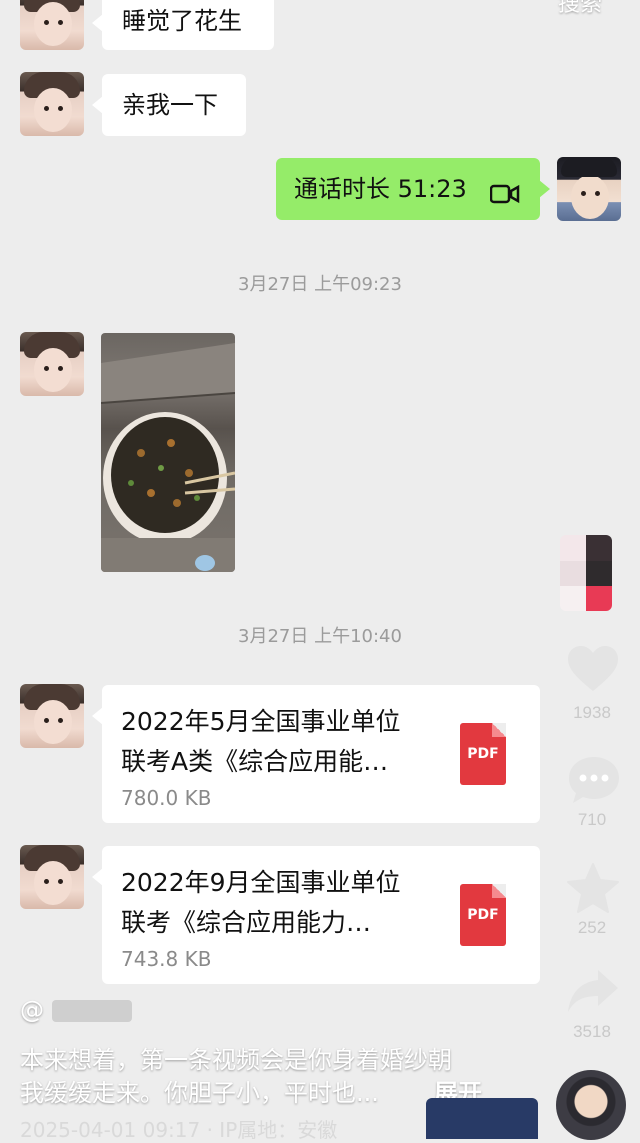 The height and width of the screenshot is (1143, 640). I want to click on author-handle: @, so click(76, 1010).